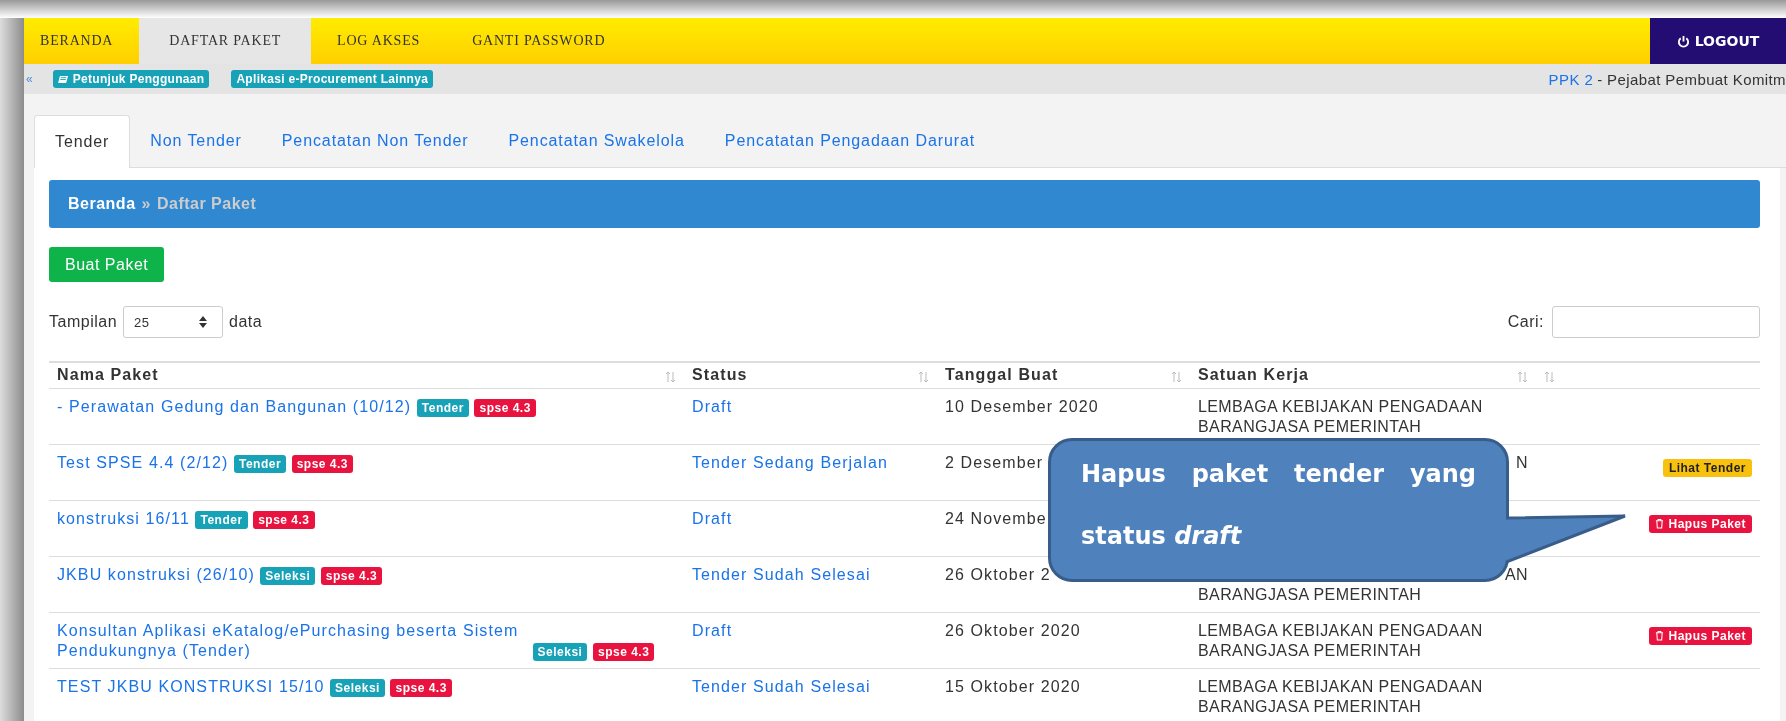  What do you see at coordinates (1002, 375) in the screenshot?
I see `column-header: Tanggal Buat` at bounding box center [1002, 375].